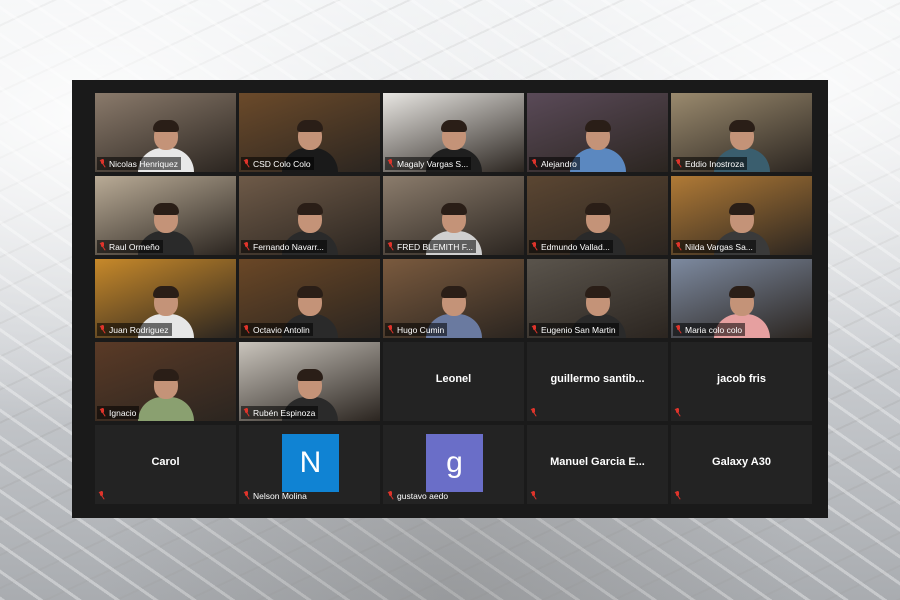  What do you see at coordinates (165, 298) in the screenshot?
I see `participant-tile: Juan Rodriguez` at bounding box center [165, 298].